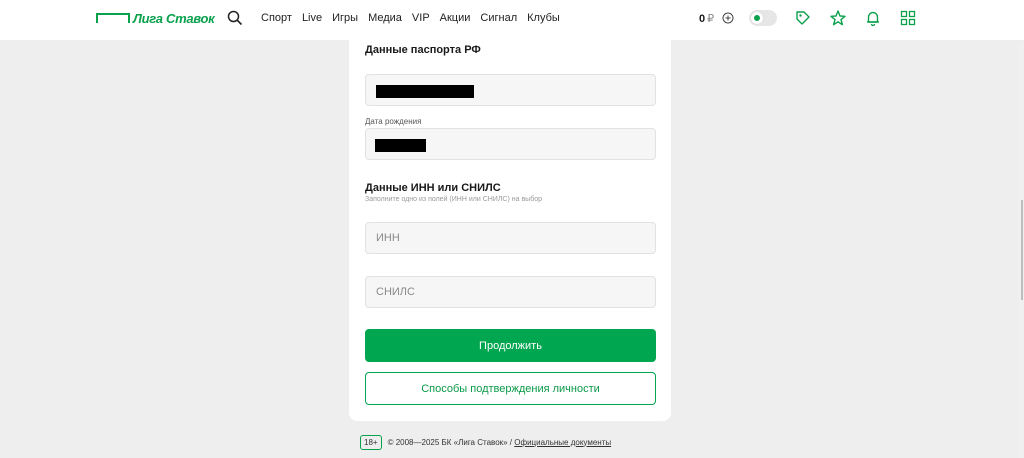 The width and height of the screenshot is (1024, 458). What do you see at coordinates (510, 90) in the screenshot?
I see `passport-number-field` at bounding box center [510, 90].